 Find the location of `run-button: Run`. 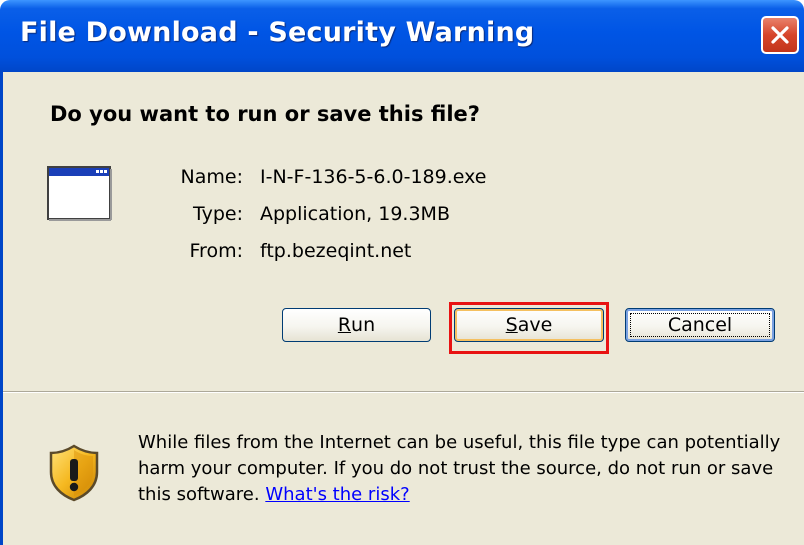

run-button: Run is located at coordinates (356, 325).